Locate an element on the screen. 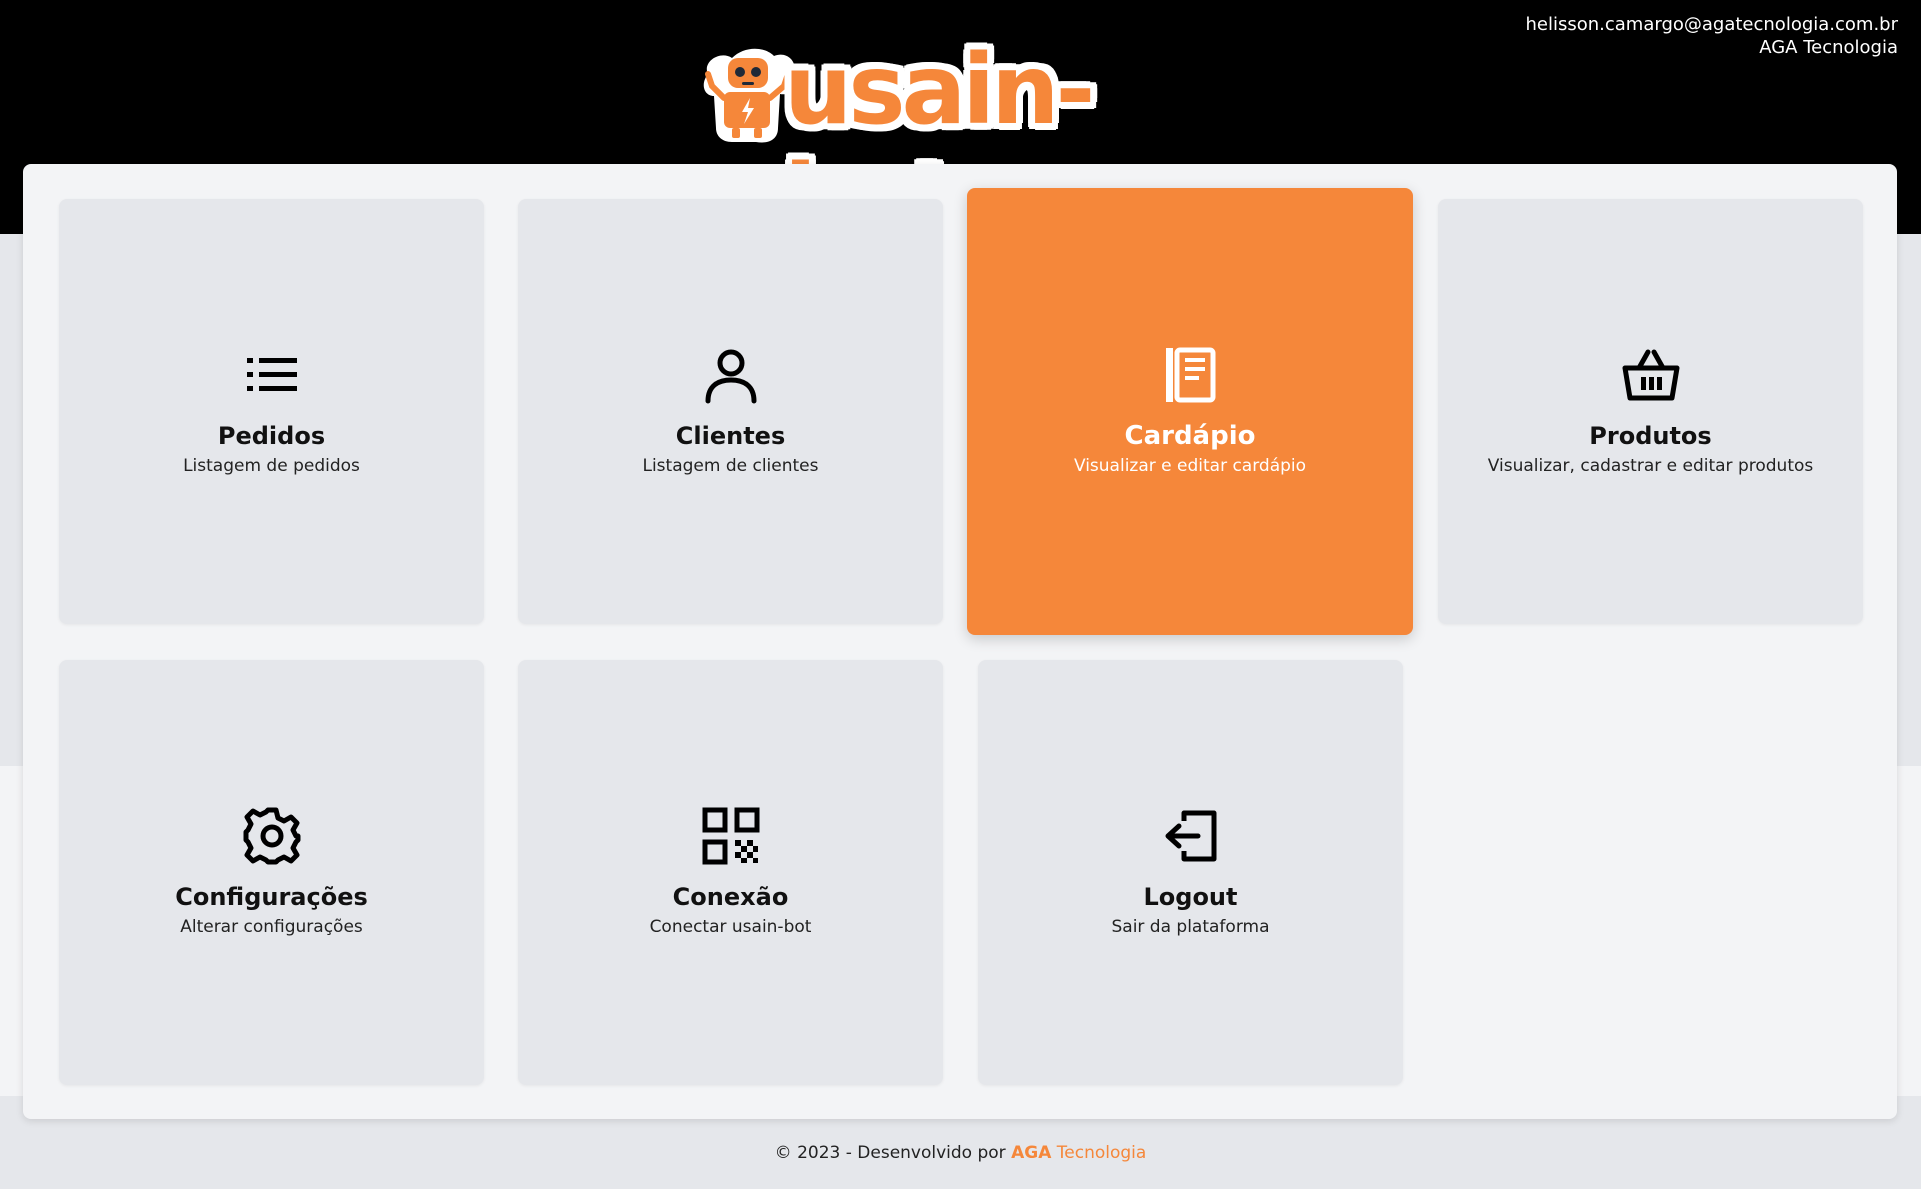  card-subtitle: Conectar usain-bot is located at coordinates (730, 926).